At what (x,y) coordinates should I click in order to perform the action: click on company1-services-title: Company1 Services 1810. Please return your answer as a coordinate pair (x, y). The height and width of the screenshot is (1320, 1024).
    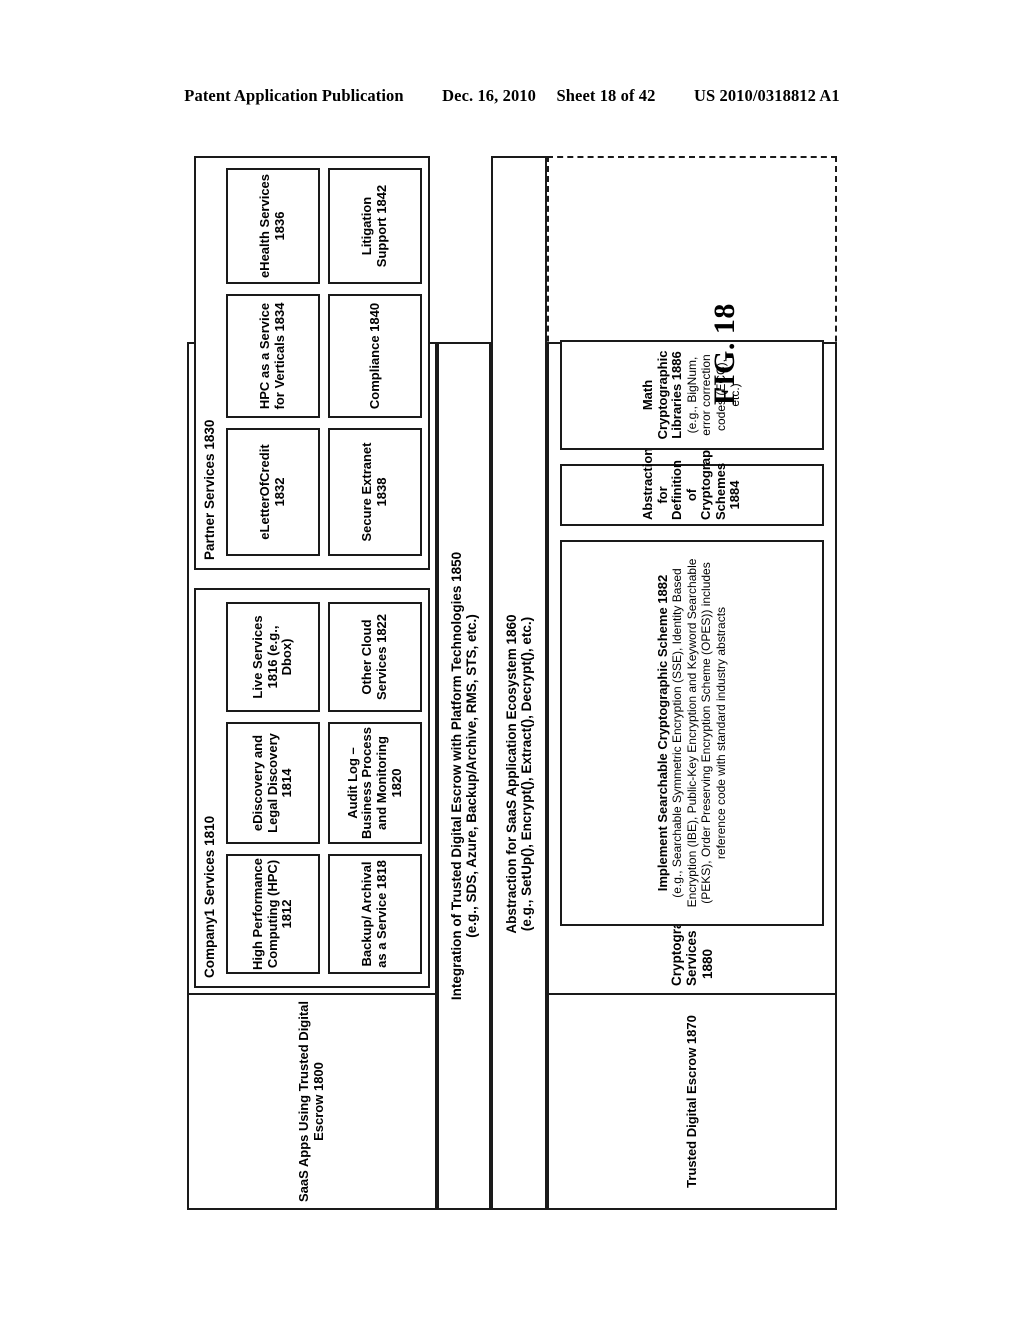
    Looking at the image, I should click on (210, 784).